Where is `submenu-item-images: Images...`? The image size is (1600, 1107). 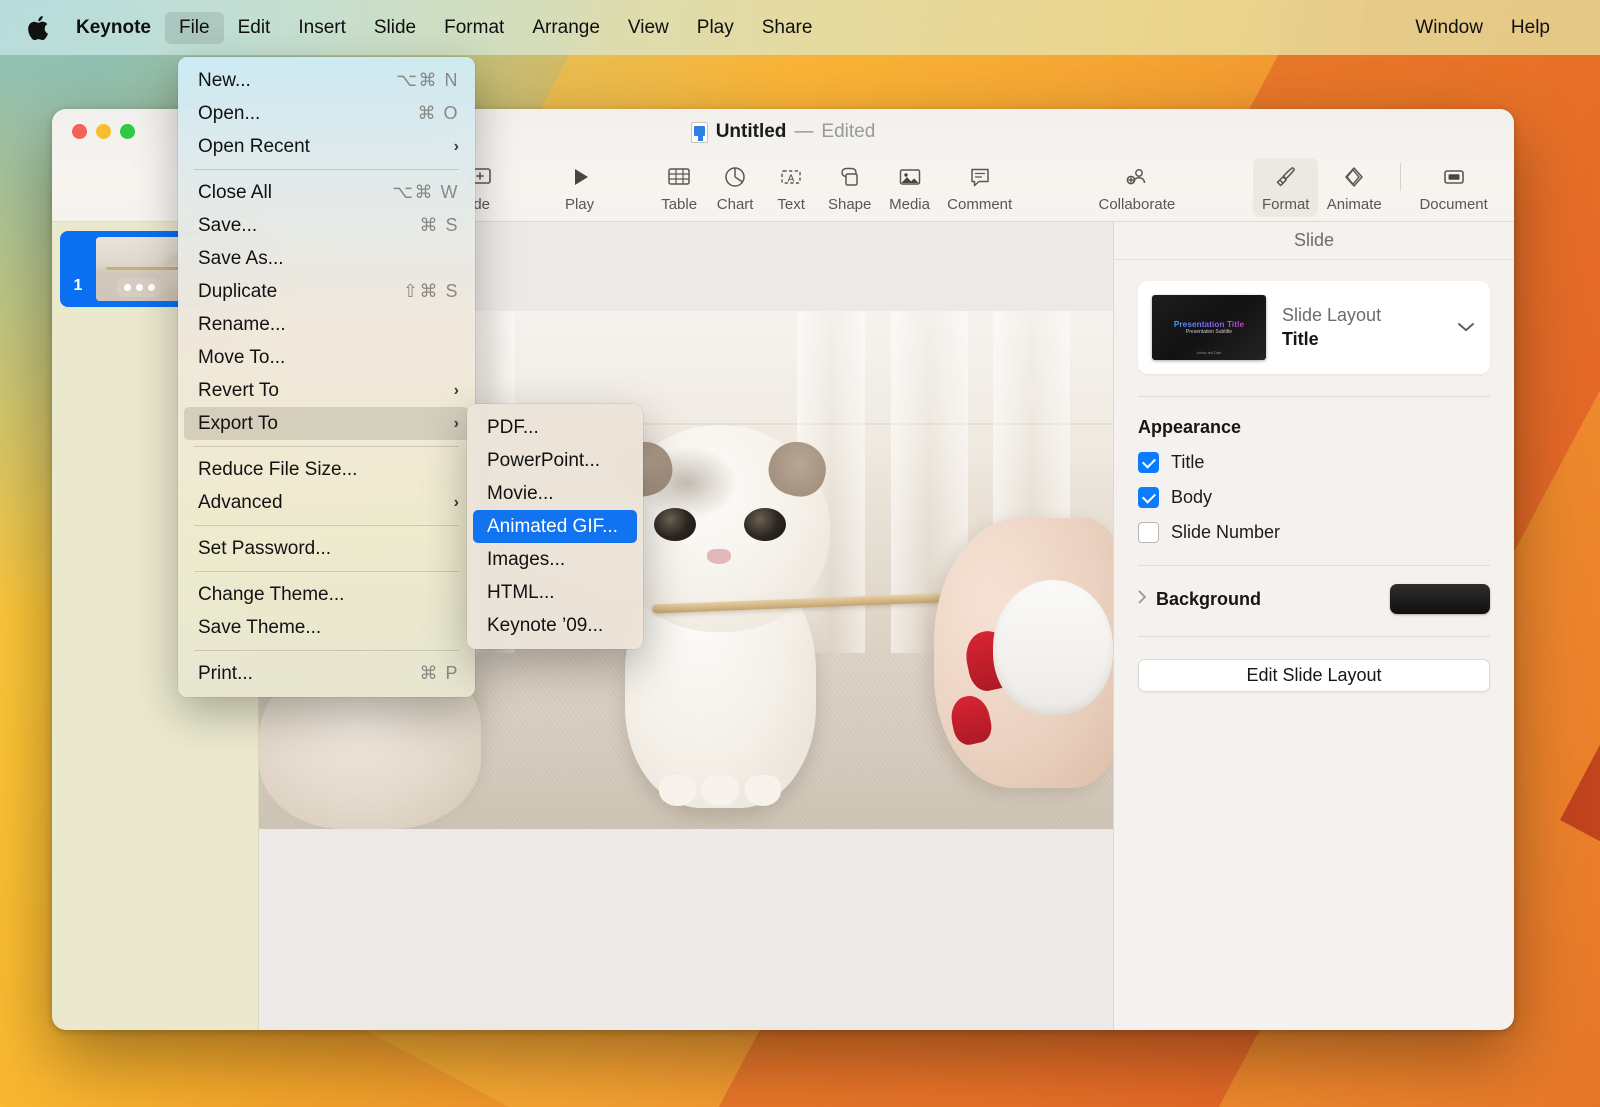
submenu-item-images: Images... is located at coordinates (555, 559).